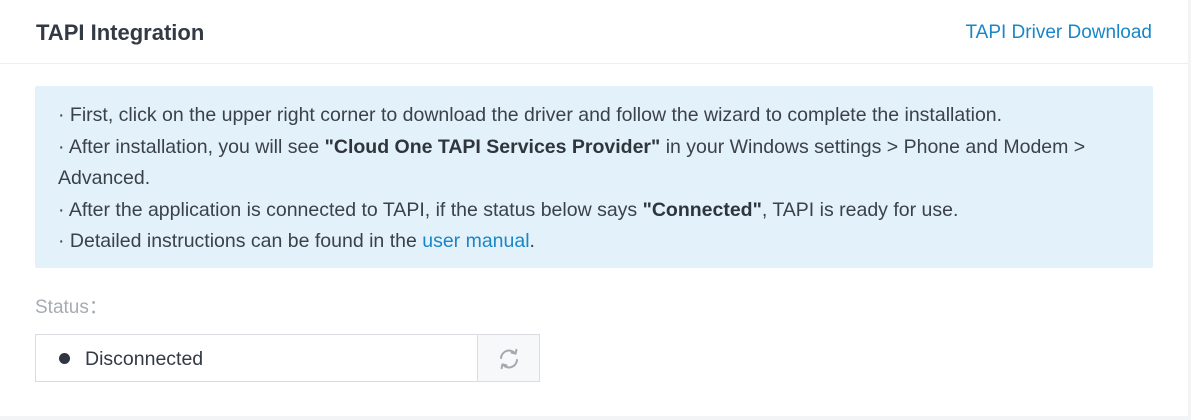 The width and height of the screenshot is (1191, 420). I want to click on instruction-line-4-suffix: ., so click(532, 241).